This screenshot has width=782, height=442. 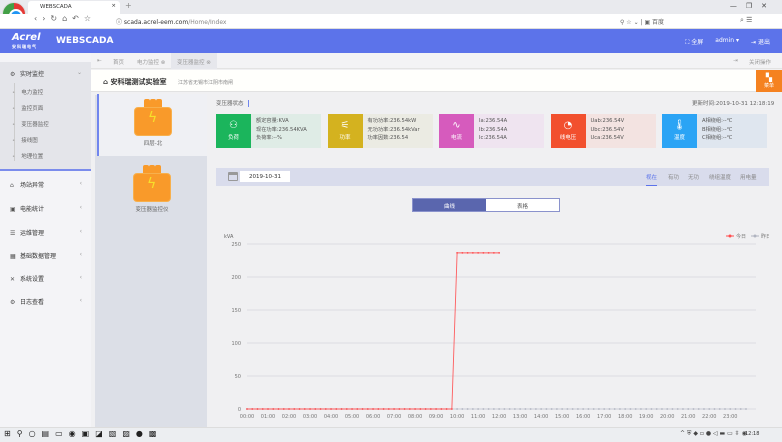 I want to click on device-item: ϟ 变压器监控仪, so click(x=152, y=191).